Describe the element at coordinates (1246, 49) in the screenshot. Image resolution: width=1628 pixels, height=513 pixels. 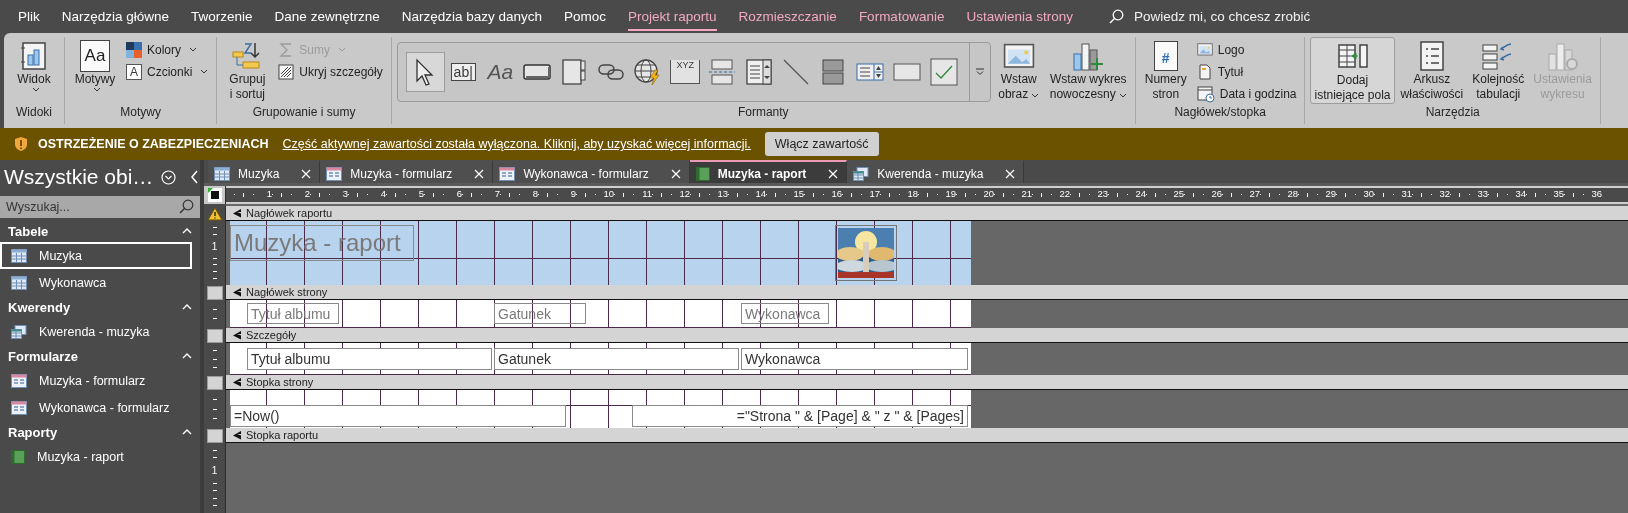
I see `ribbon-button: Logo` at that location.